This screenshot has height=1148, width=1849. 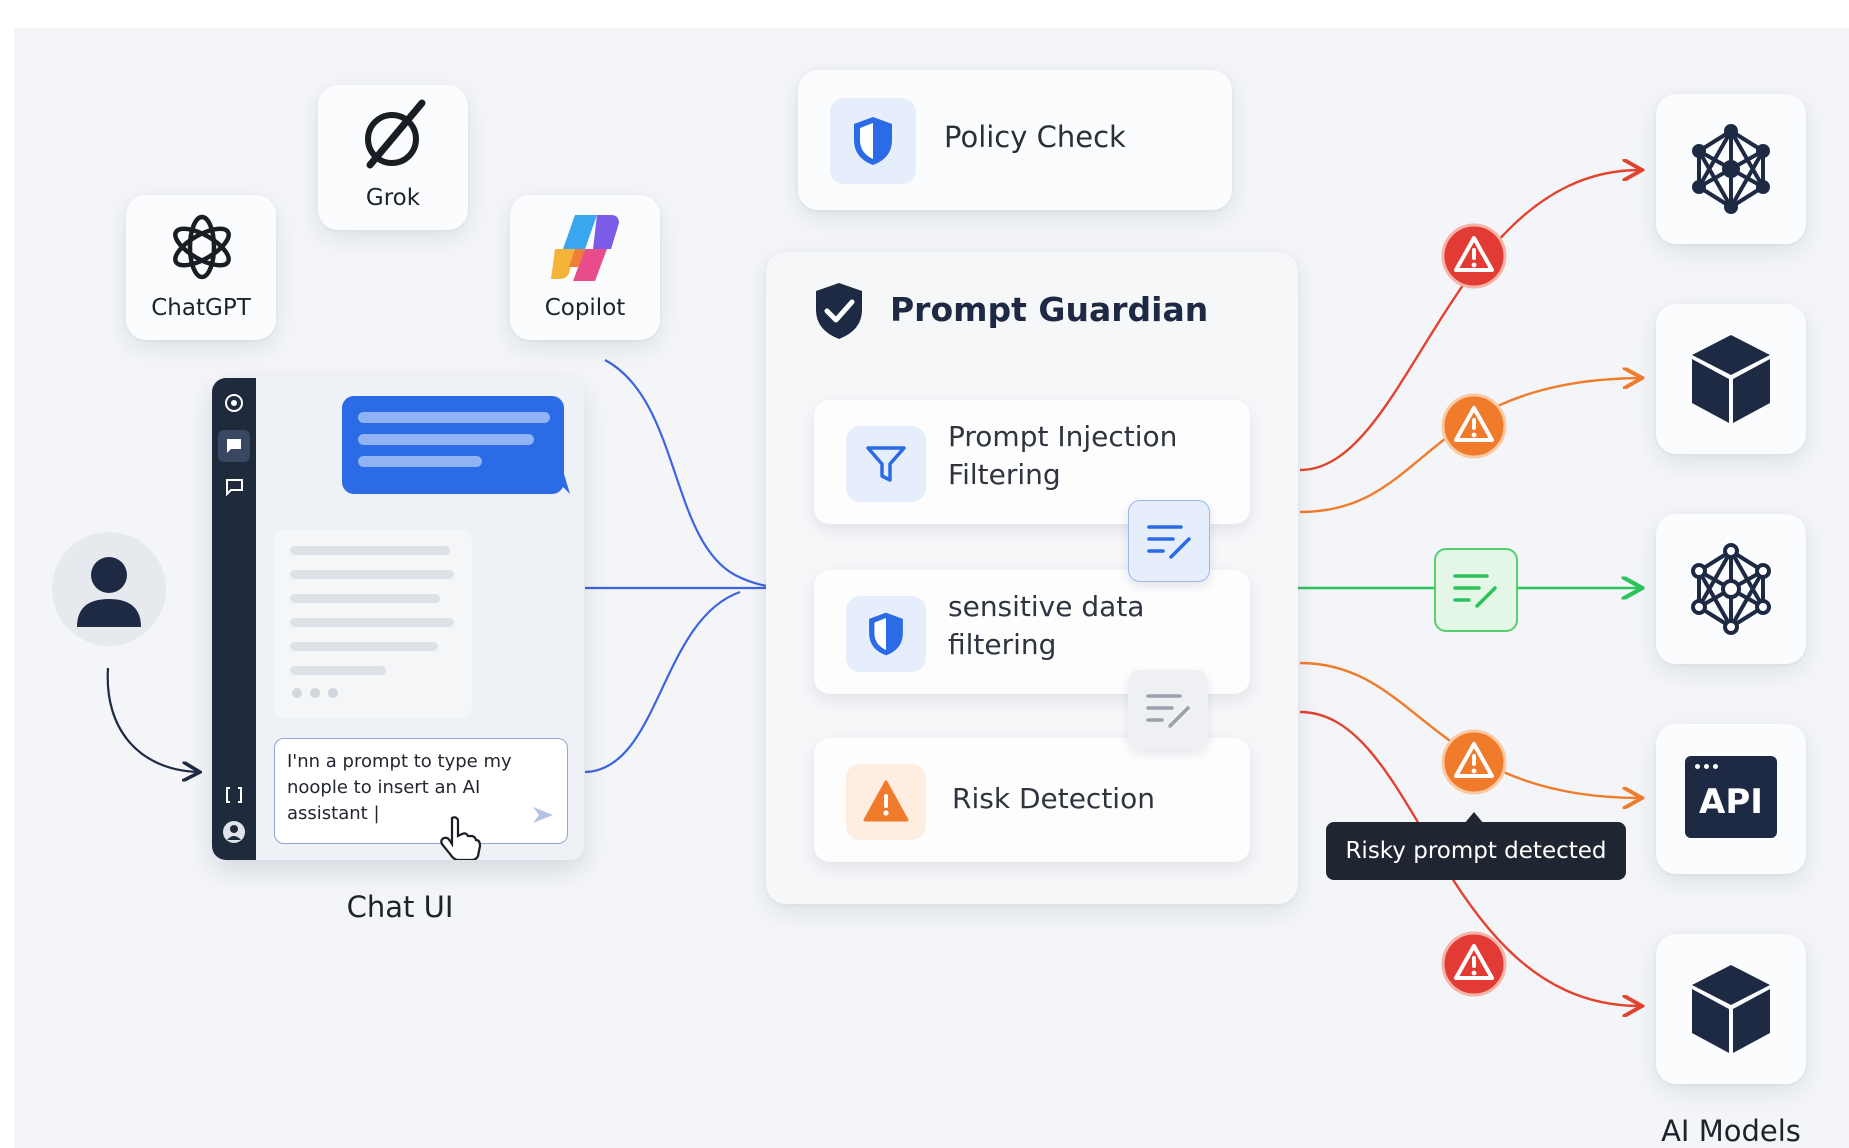 What do you see at coordinates (453, 445) in the screenshot?
I see `sent-message-bubble` at bounding box center [453, 445].